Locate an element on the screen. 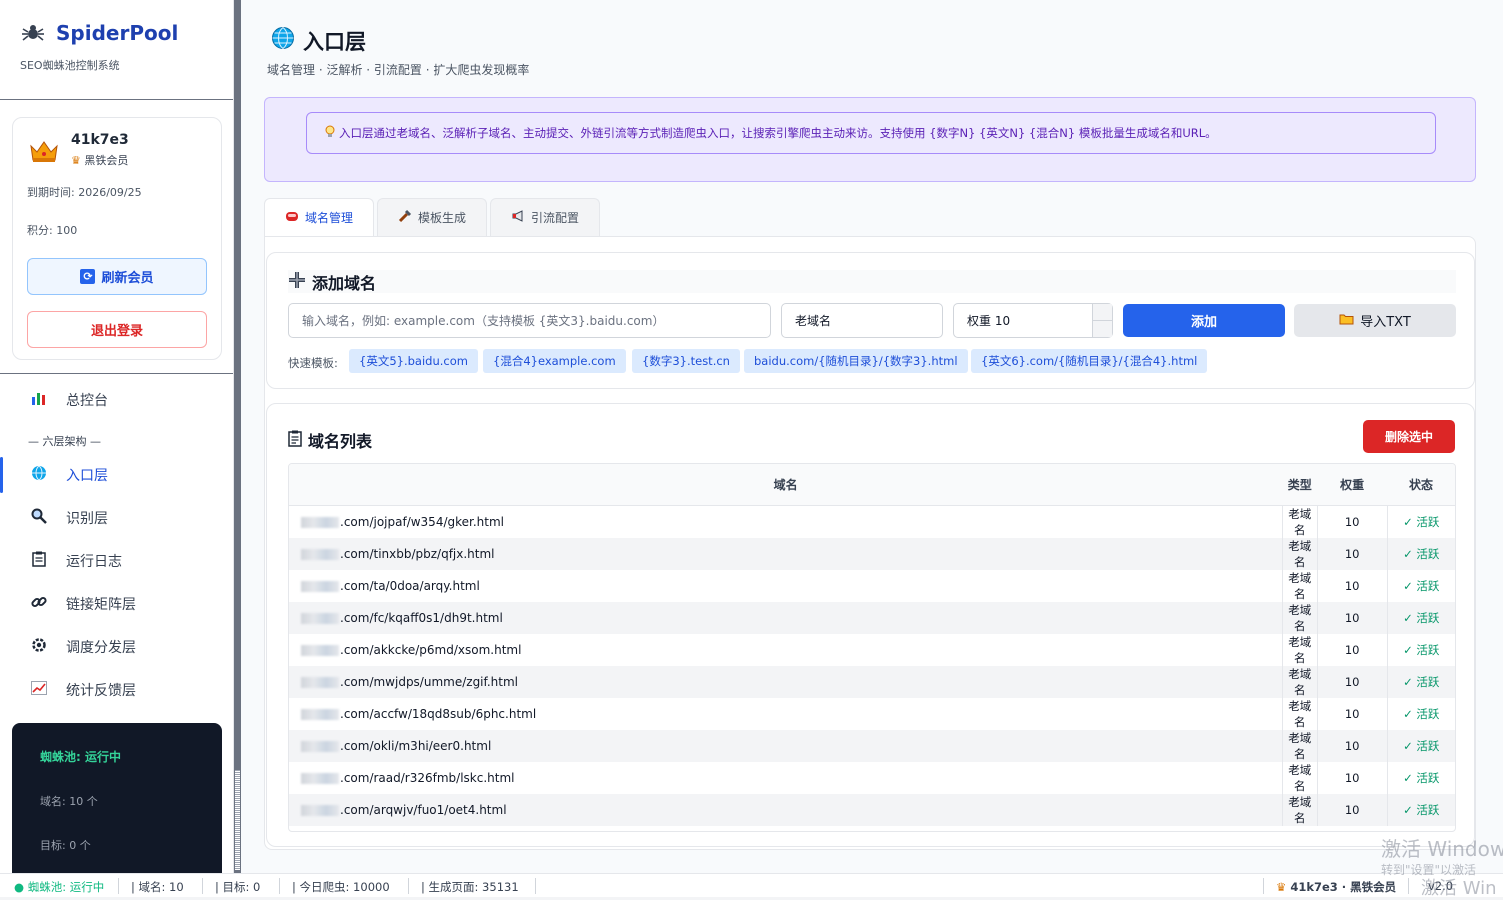  pool-status-card: 蜘蛛池: 运行中 域名: 10 个 目标: 0 个 is located at coordinates (117, 798).